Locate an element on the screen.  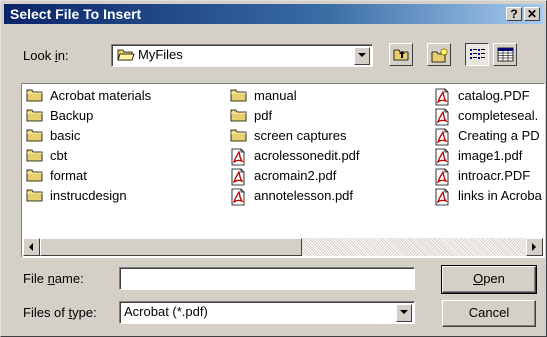
dialog-title: Select File To Insert is located at coordinates (76, 14).